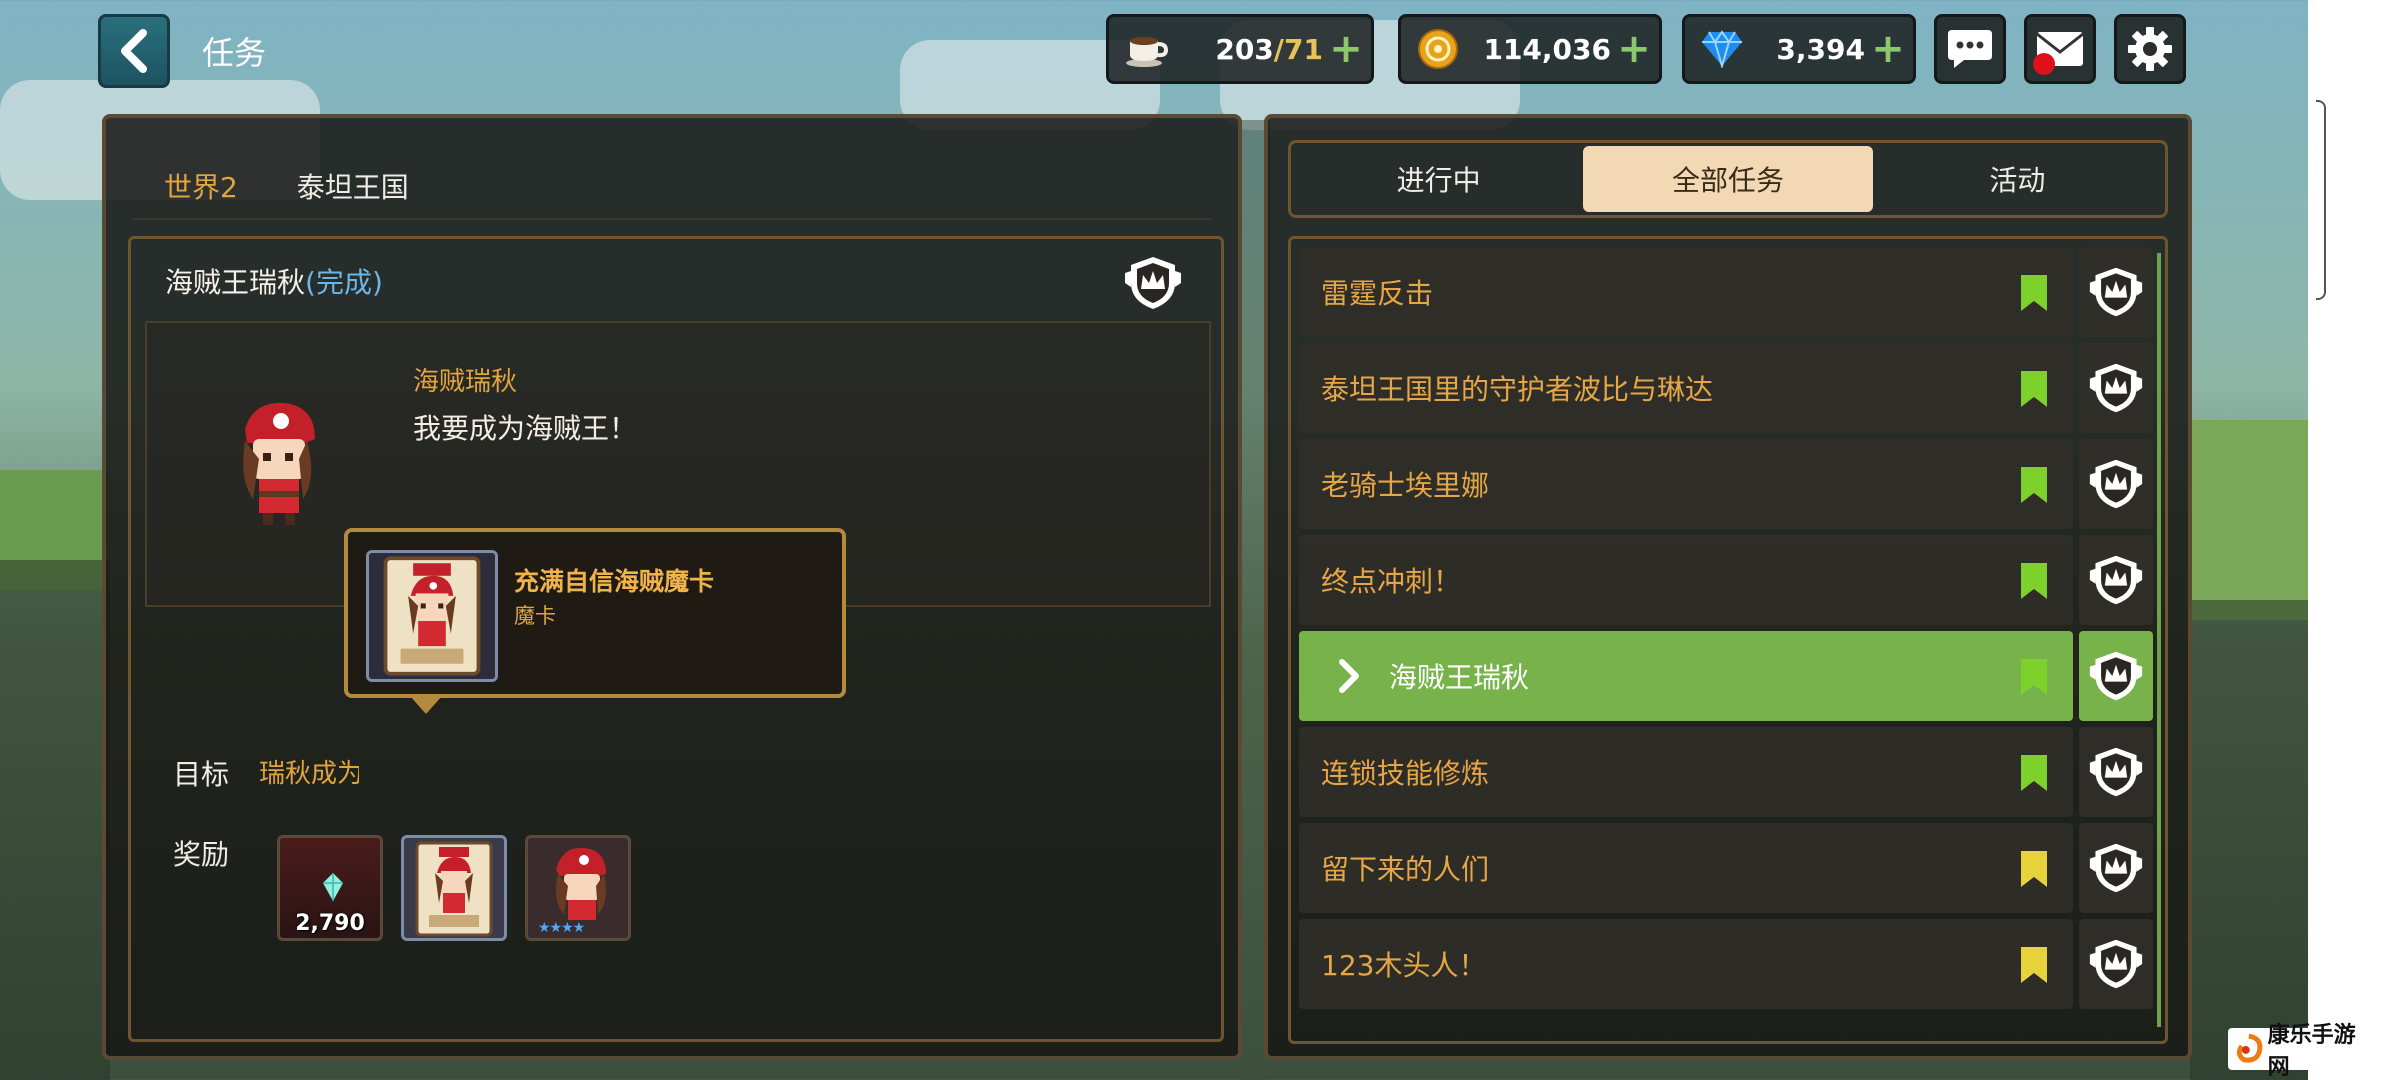  Describe the element at coordinates (1686, 292) in the screenshot. I see `quest-row-body: 雷霆反击` at that location.